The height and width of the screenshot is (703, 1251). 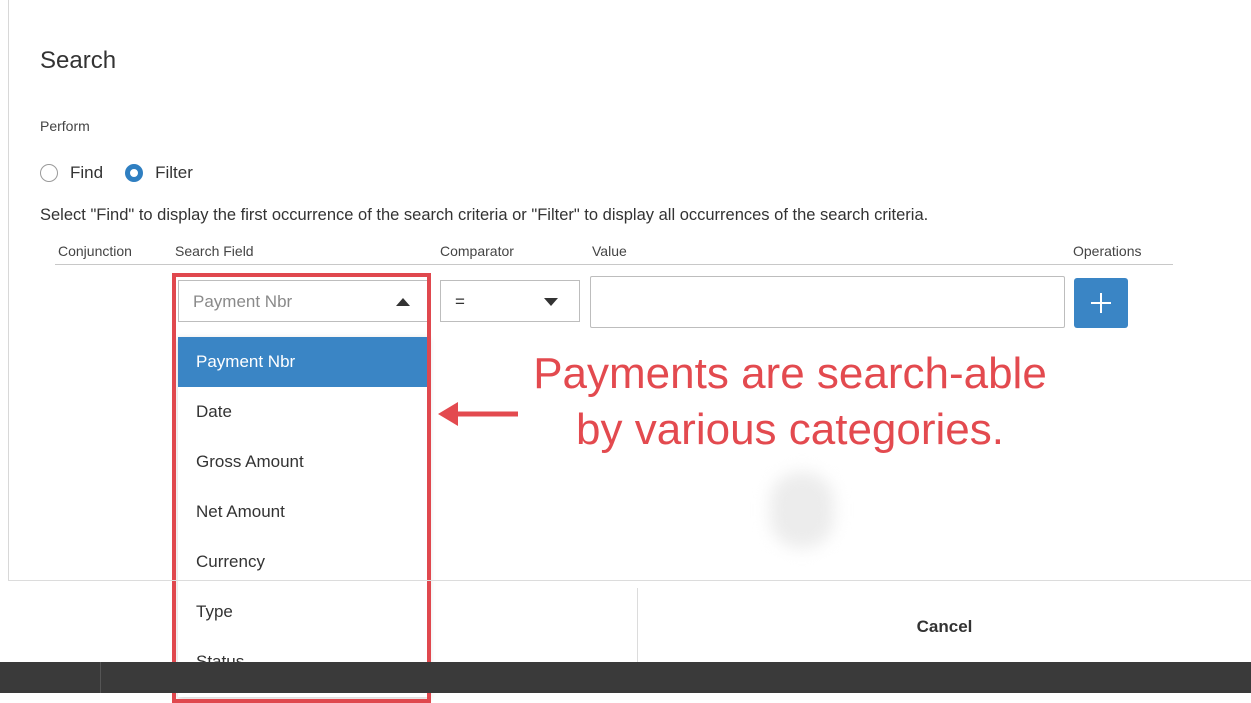 What do you see at coordinates (174, 173) in the screenshot?
I see `filter-radio-label: Filter` at bounding box center [174, 173].